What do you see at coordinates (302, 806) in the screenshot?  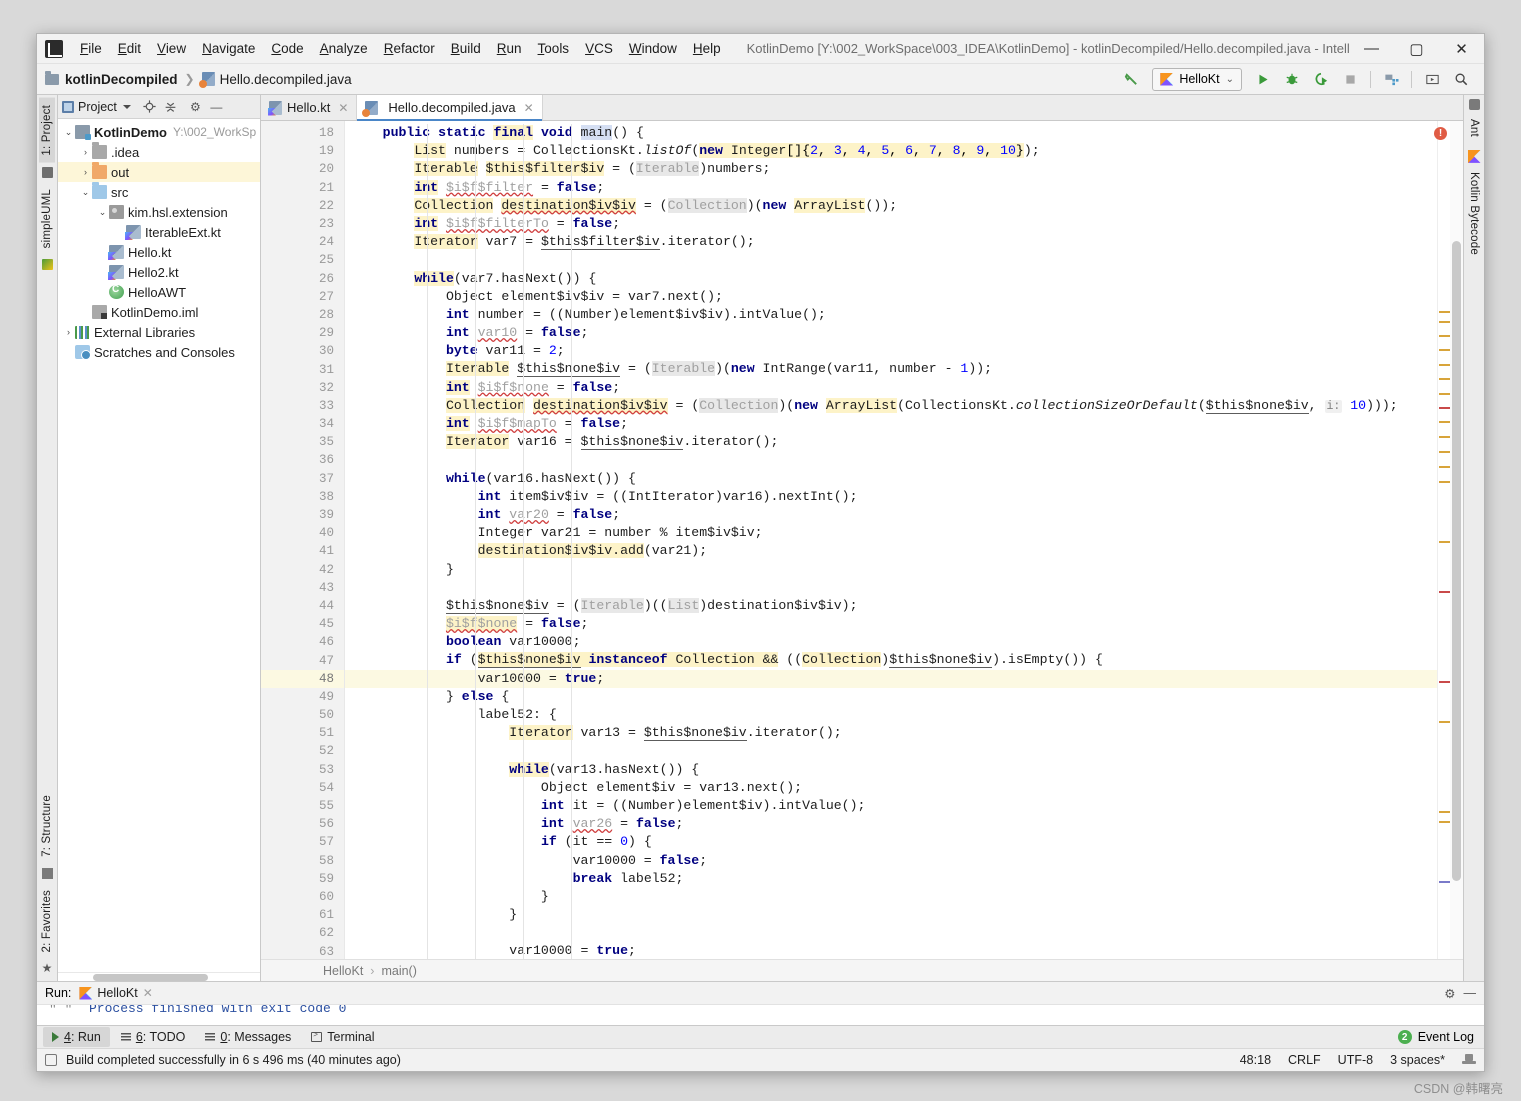 I see `line-number: 55` at bounding box center [302, 806].